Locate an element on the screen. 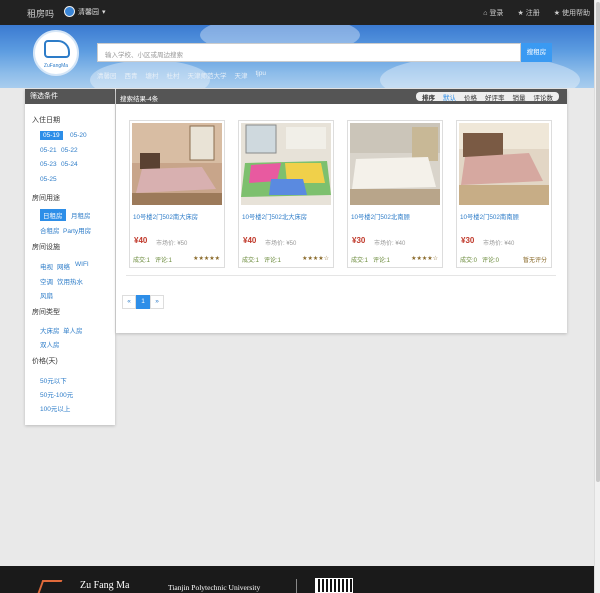  hot-place-link: 天津 is located at coordinates (241, 75).